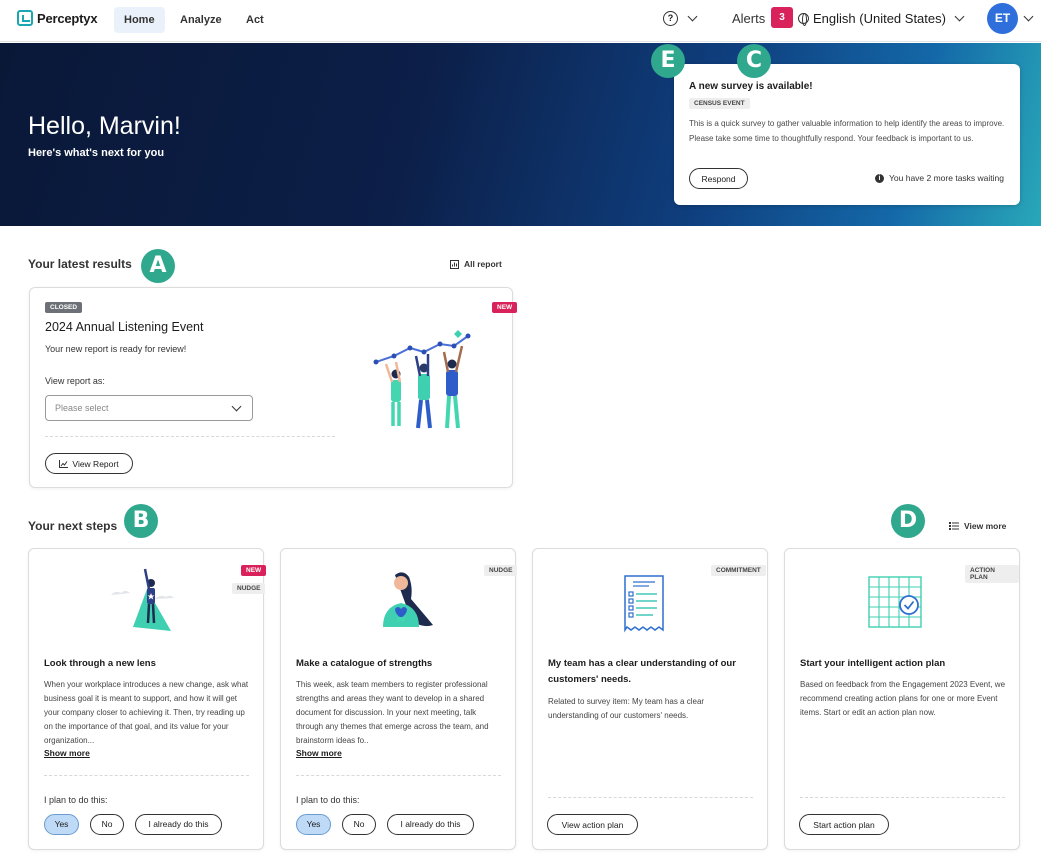 Image resolution: width=1041 pixels, height=855 pixels. I want to click on checklist-icon, so click(644, 604).